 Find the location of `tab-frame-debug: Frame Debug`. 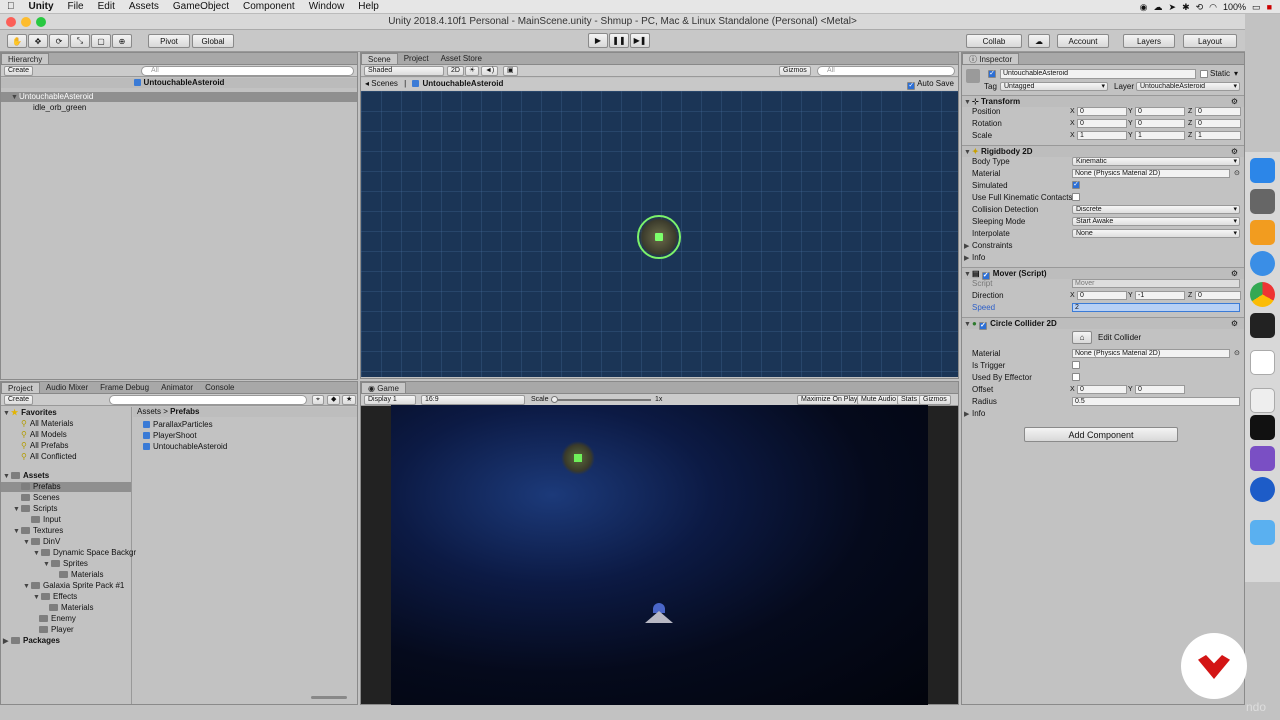

tab-frame-debug: Frame Debug is located at coordinates (124, 387).